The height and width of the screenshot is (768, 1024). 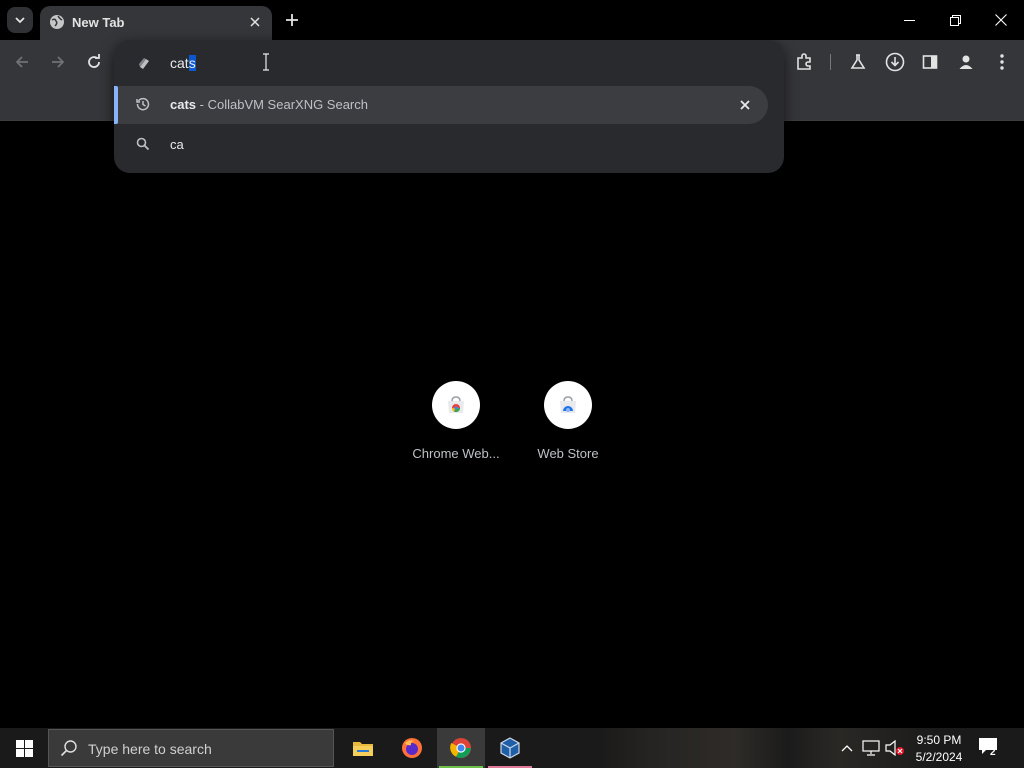 I want to click on omnibox-typed-text: cat, so click(x=179, y=63).